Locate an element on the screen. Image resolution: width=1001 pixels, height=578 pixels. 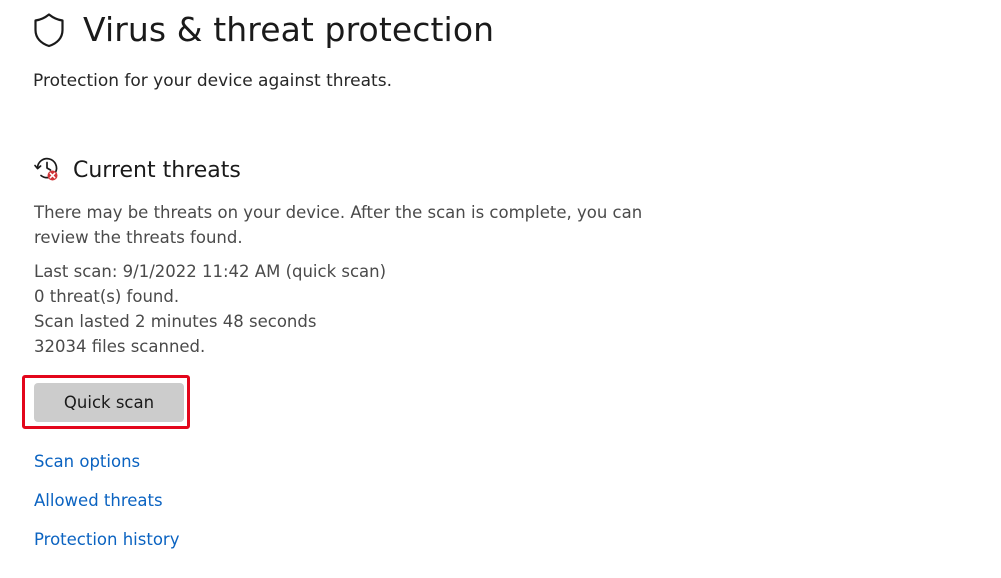
shield-icon is located at coordinates (49, 30).